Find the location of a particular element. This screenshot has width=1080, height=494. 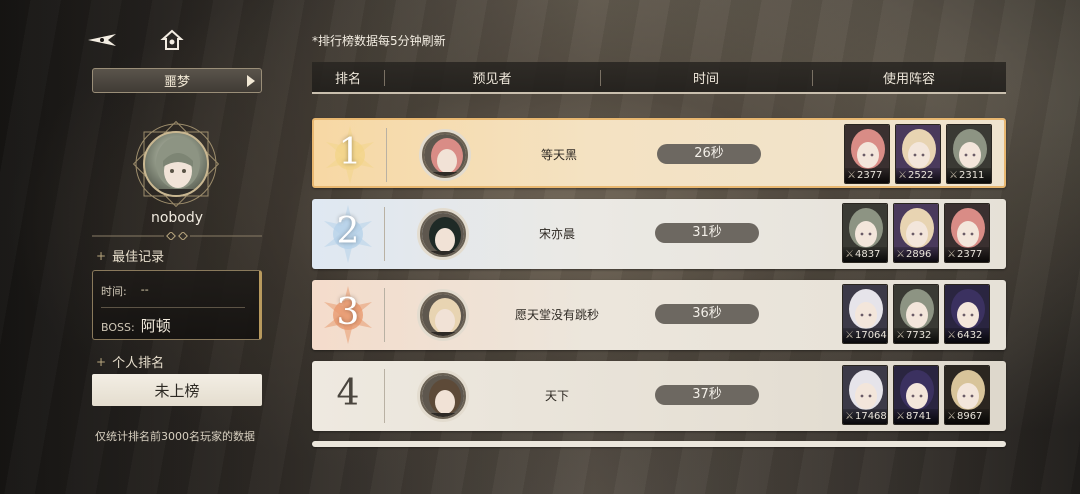

home-icon is located at coordinates (177, 40).